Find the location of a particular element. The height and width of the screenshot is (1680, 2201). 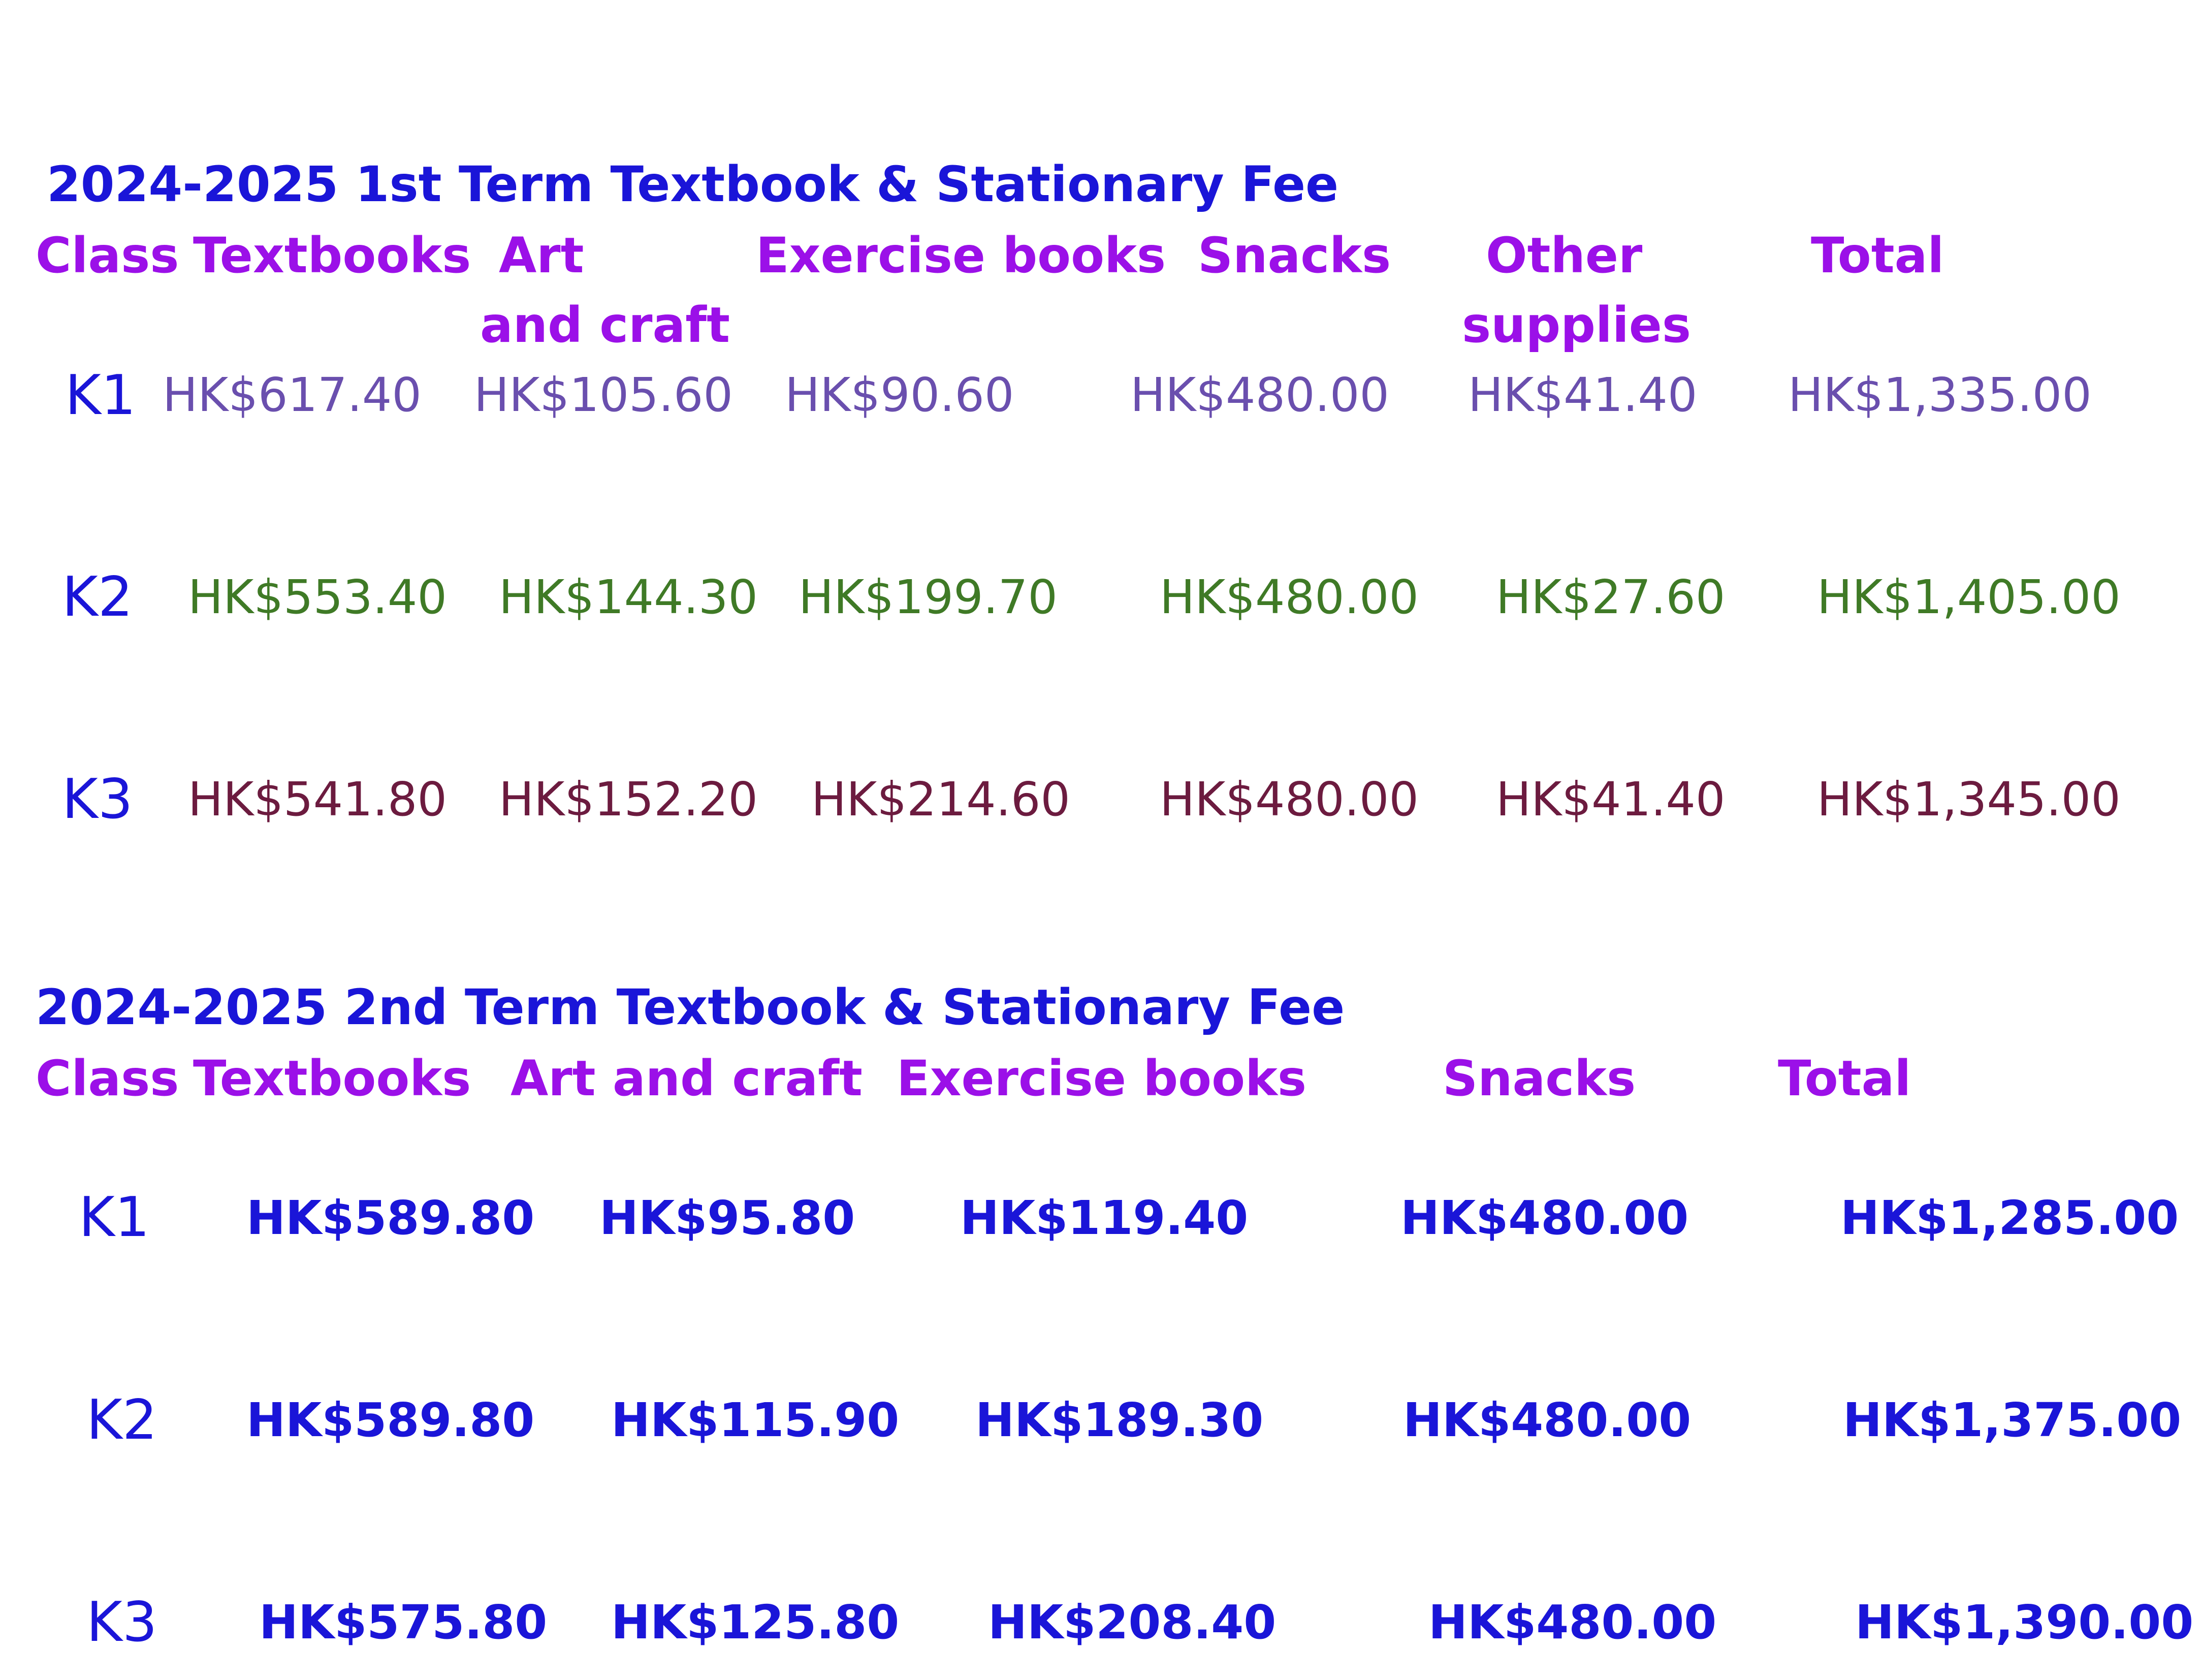

term2-header-textbooks: Textbooks is located at coordinates (332, 1078).